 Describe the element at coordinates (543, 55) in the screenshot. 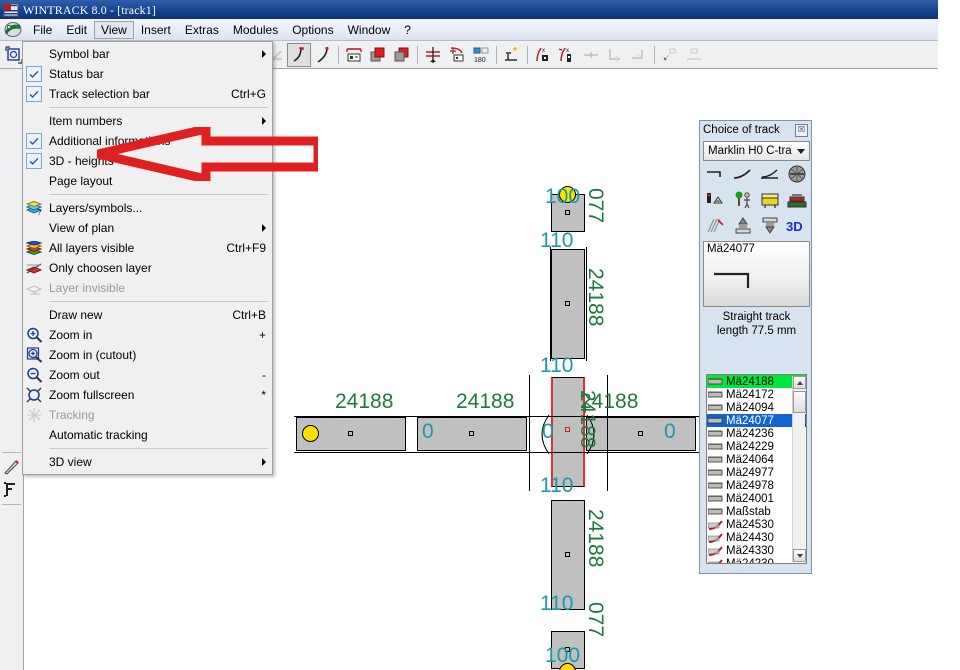

I see `height-profile-icon: x` at that location.